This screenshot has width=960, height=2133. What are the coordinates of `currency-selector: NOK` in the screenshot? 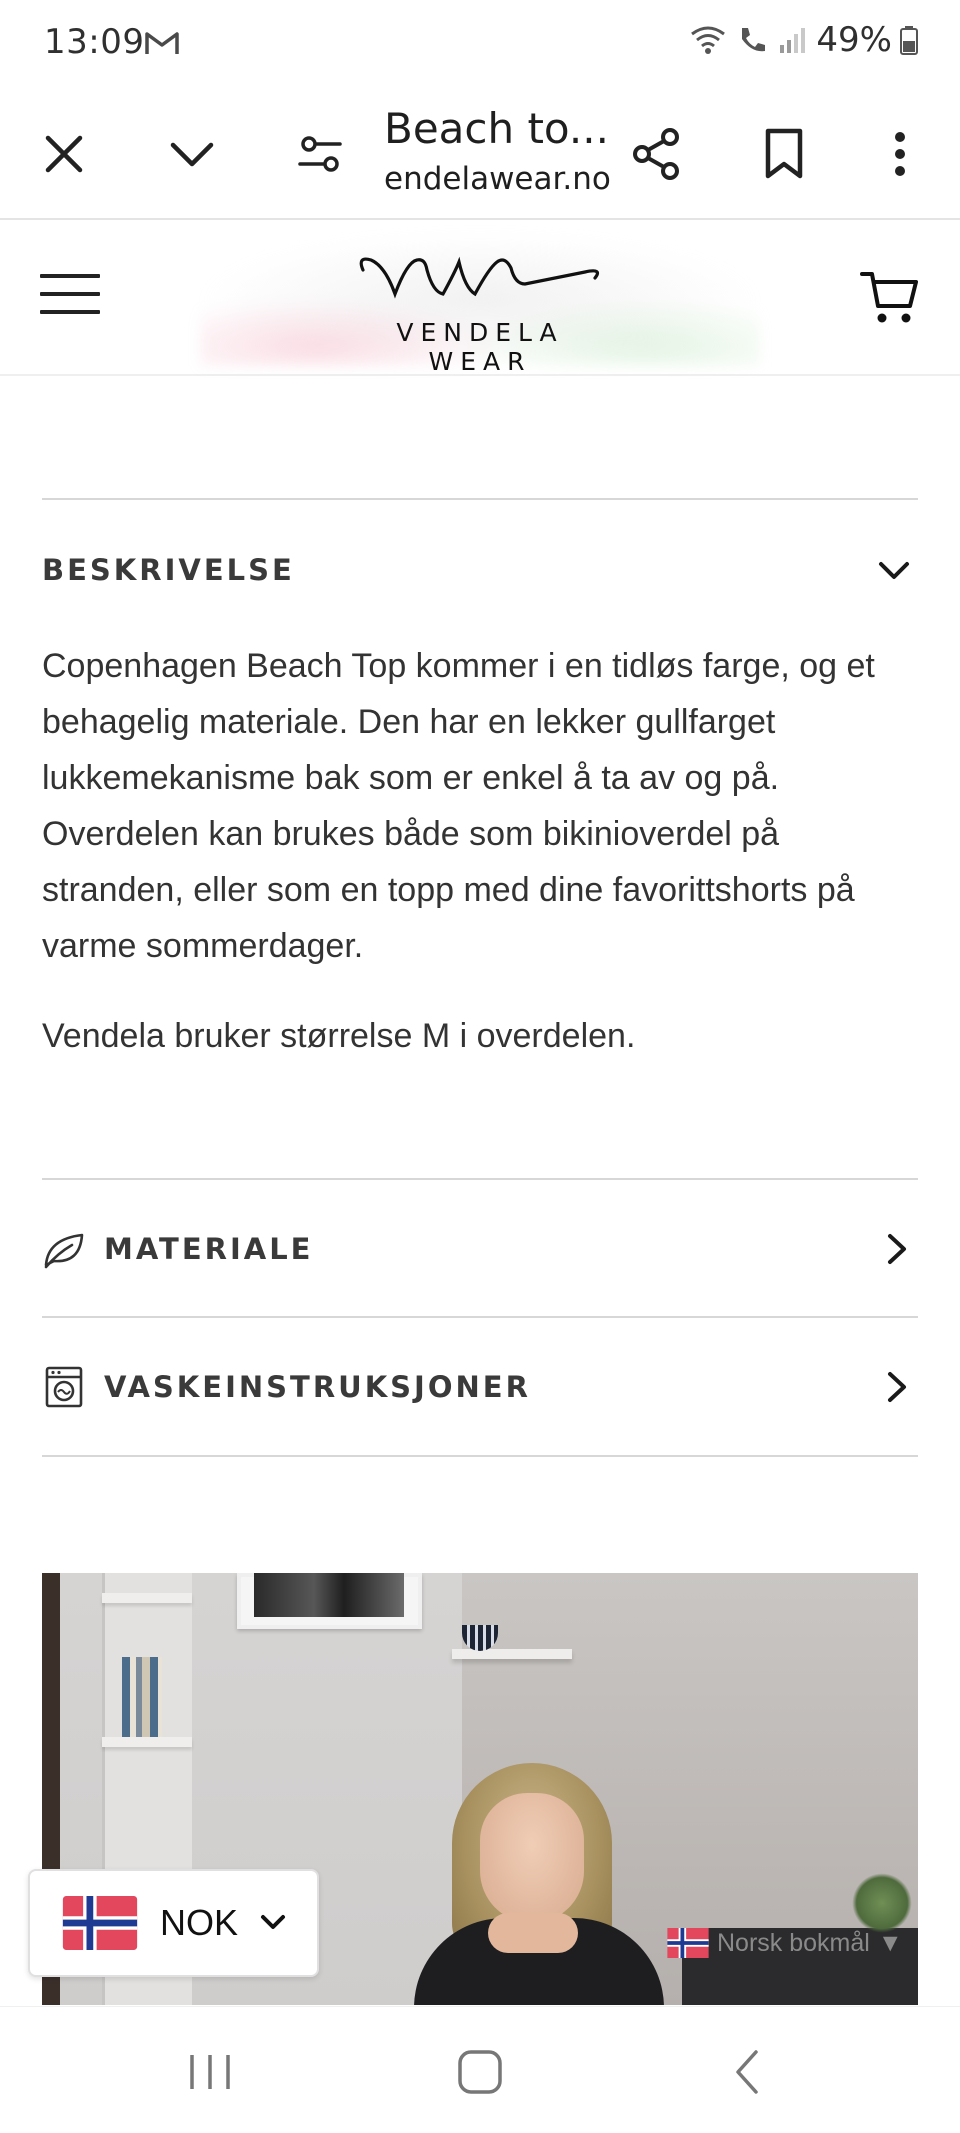 It's located at (173, 1923).